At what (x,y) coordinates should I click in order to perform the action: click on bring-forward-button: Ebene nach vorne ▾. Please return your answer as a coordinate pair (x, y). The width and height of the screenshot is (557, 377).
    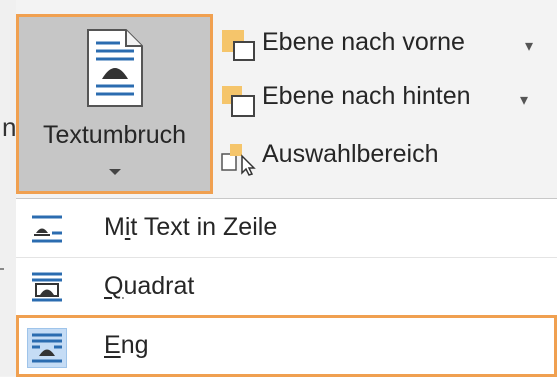
    Looking at the image, I should click on (388, 44).